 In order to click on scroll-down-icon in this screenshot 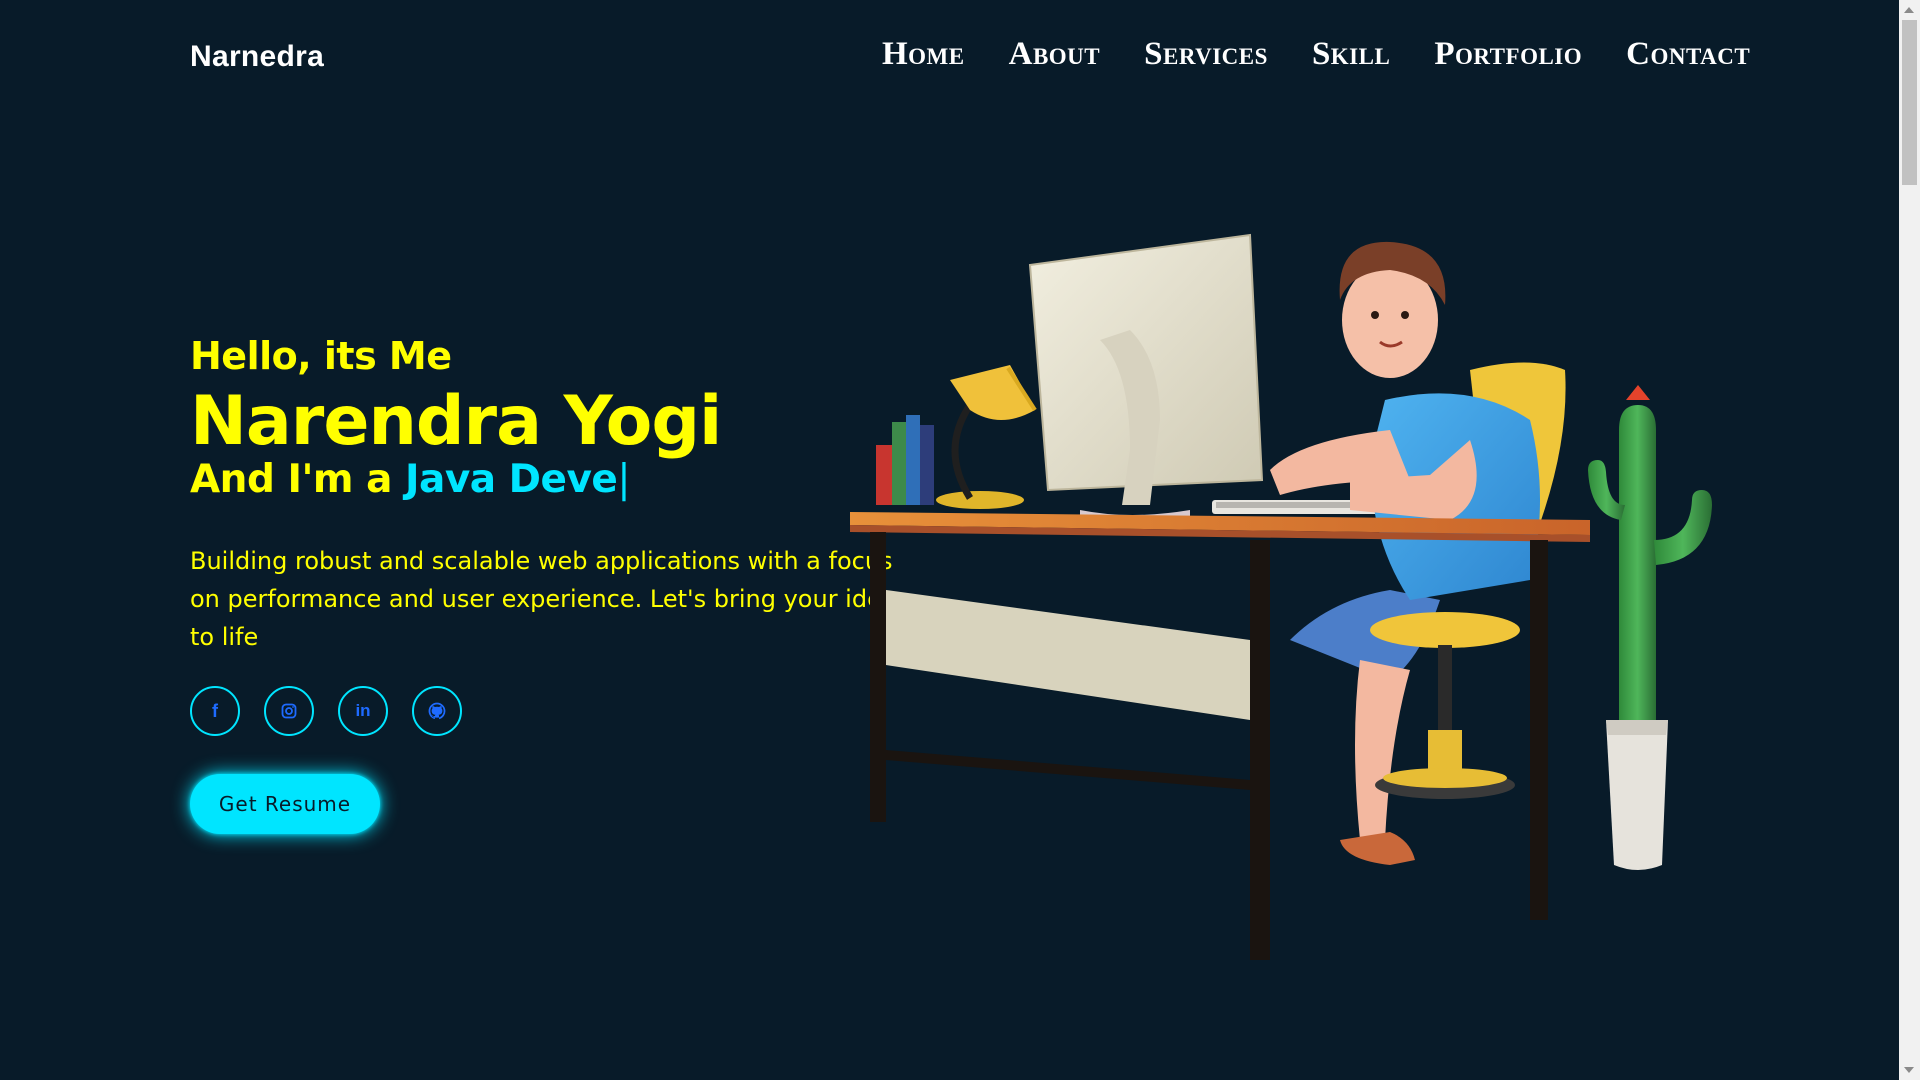, I will do `click(1909, 1070)`.